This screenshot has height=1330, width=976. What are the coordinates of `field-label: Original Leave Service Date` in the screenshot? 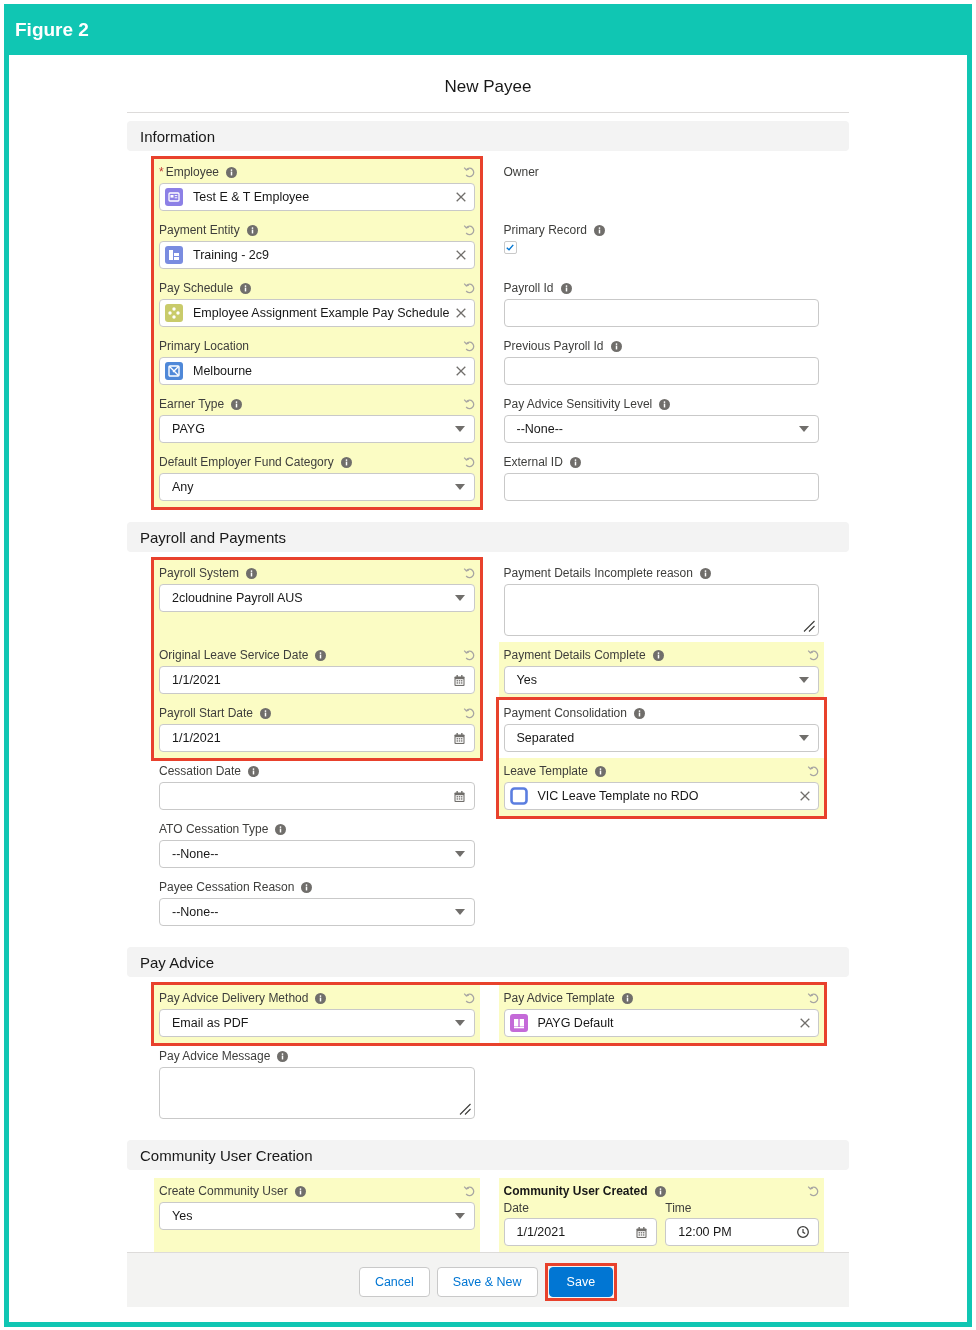 It's located at (234, 655).